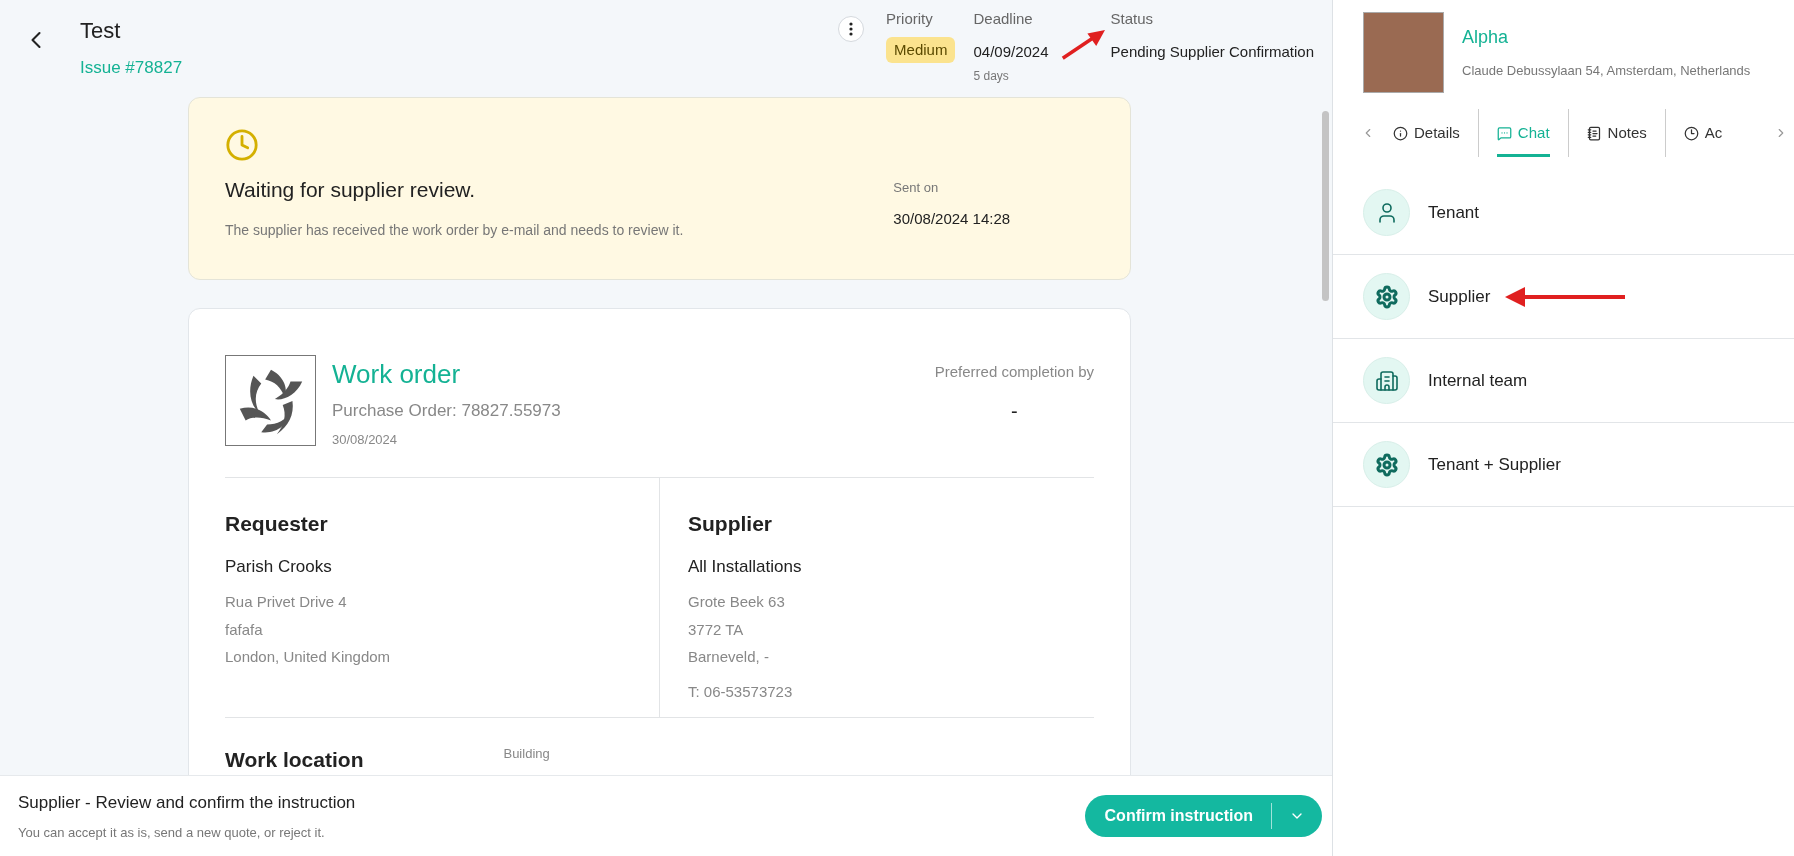 This screenshot has width=1794, height=856. Describe the element at coordinates (294, 760) in the screenshot. I see `work-location-heading: Work location` at that location.